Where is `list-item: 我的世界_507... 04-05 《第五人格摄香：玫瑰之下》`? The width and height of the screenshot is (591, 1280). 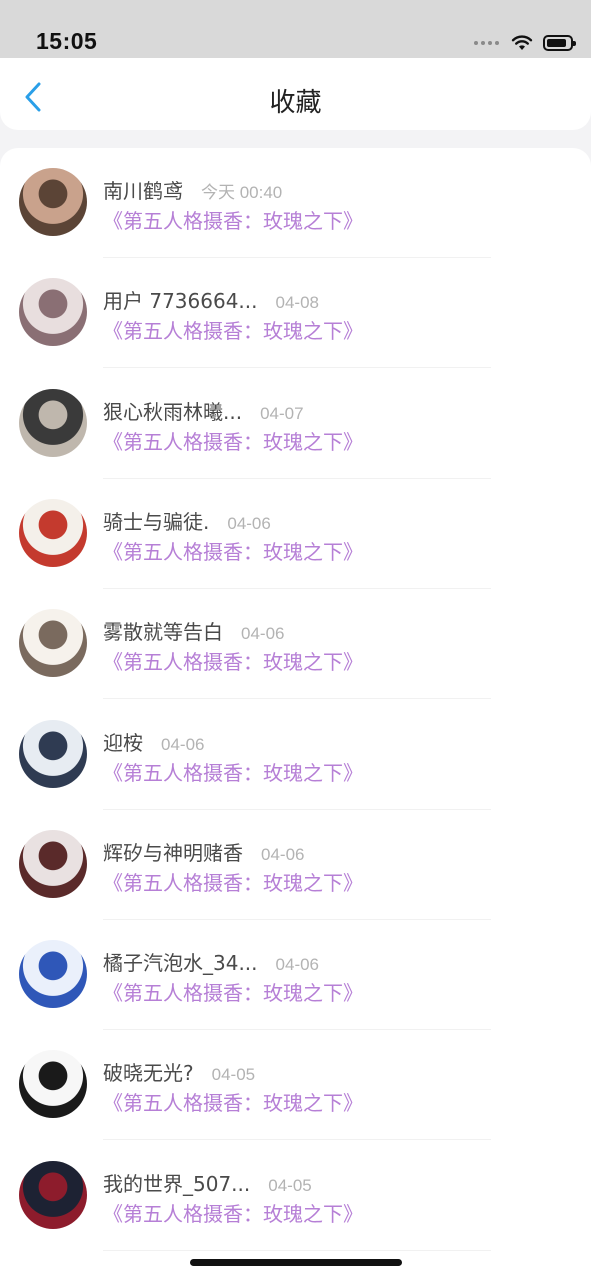
list-item: 我的世界_507... 04-05 《第五人格摄香：玫瑰之下》 is located at coordinates (295, 1196).